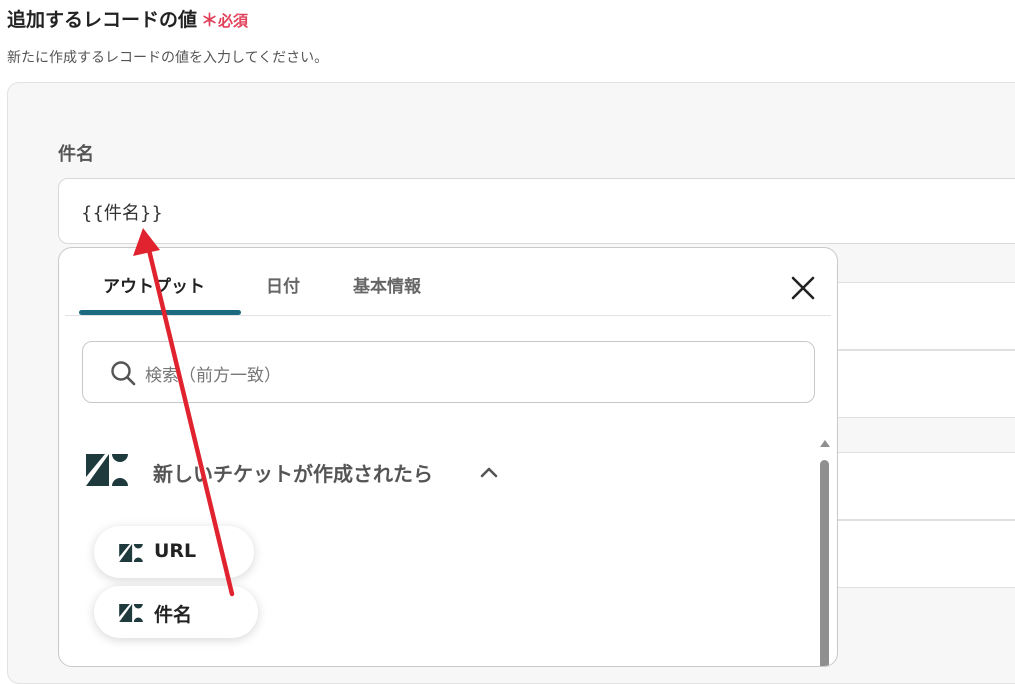 The height and width of the screenshot is (684, 1015). Describe the element at coordinates (123, 373) in the screenshot. I see `search-icon` at that location.